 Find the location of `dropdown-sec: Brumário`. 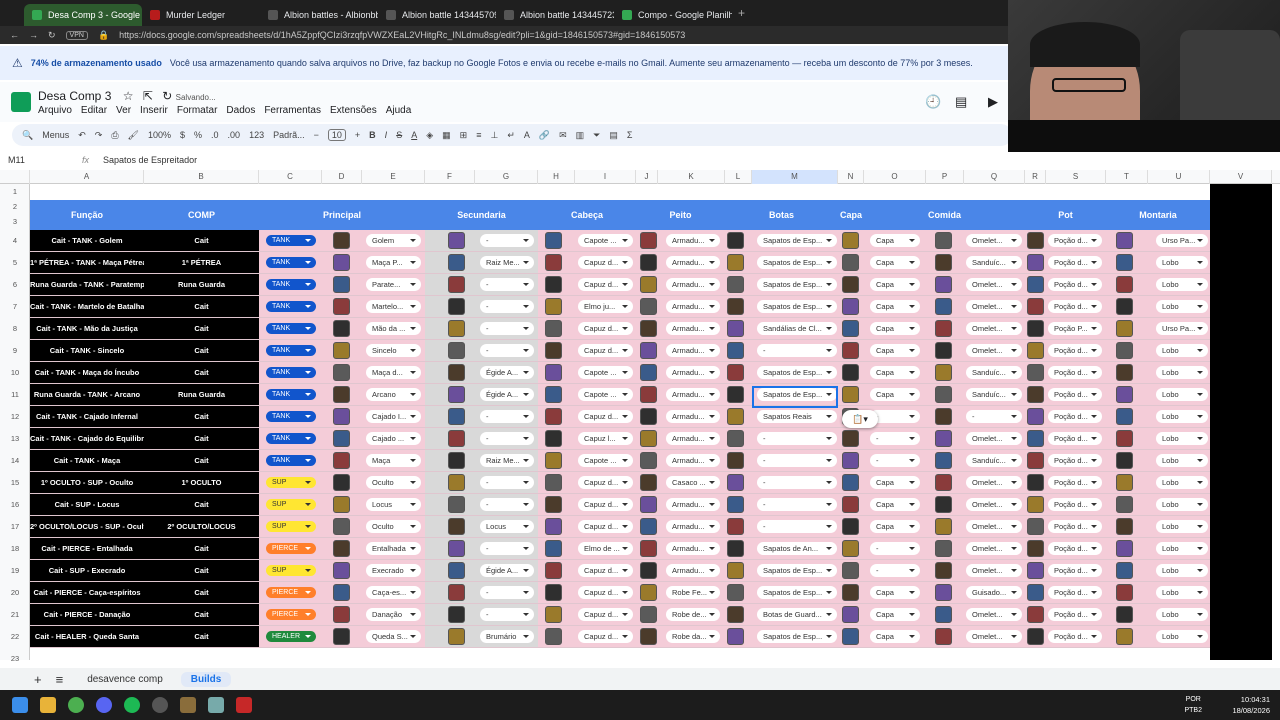

dropdown-sec: Brumário is located at coordinates (507, 636).